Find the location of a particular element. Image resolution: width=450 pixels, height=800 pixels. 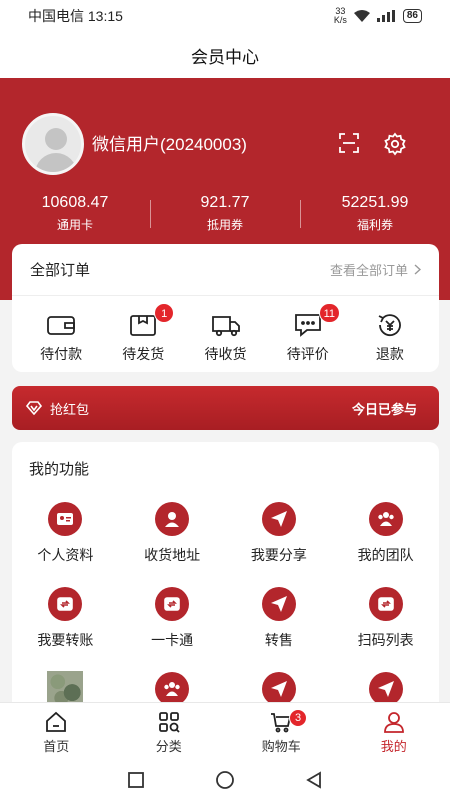

function-resell: 转售 is located at coordinates (279, 618).